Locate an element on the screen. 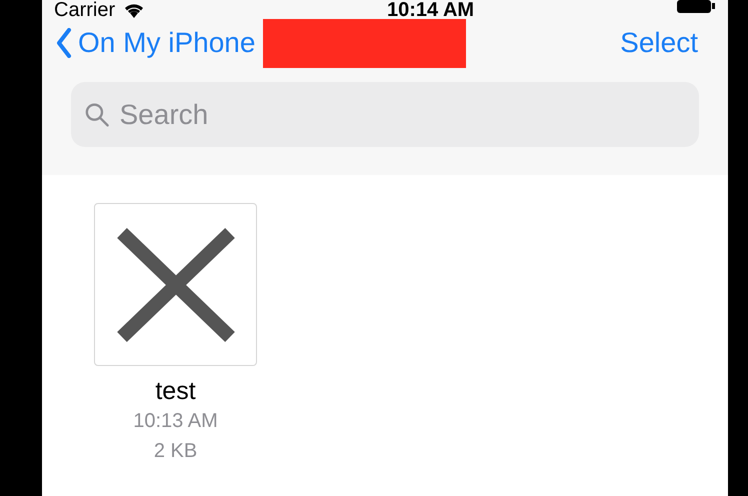 This screenshot has width=748, height=496. search-icon is located at coordinates (97, 115).